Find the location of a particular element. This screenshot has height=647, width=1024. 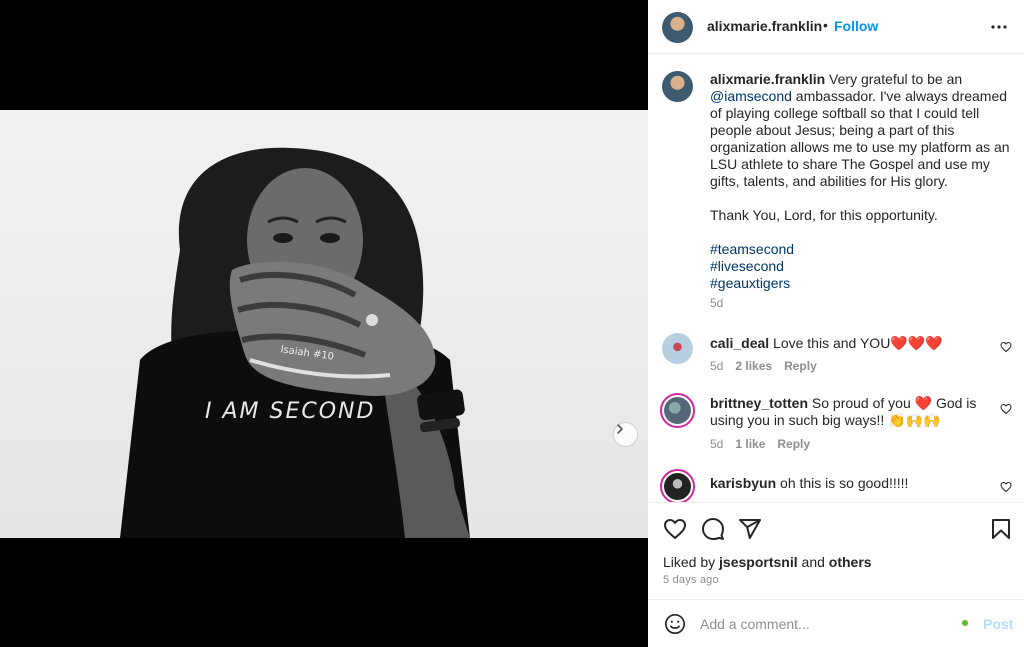

commenter-username: cali_deal is located at coordinates (739, 343).